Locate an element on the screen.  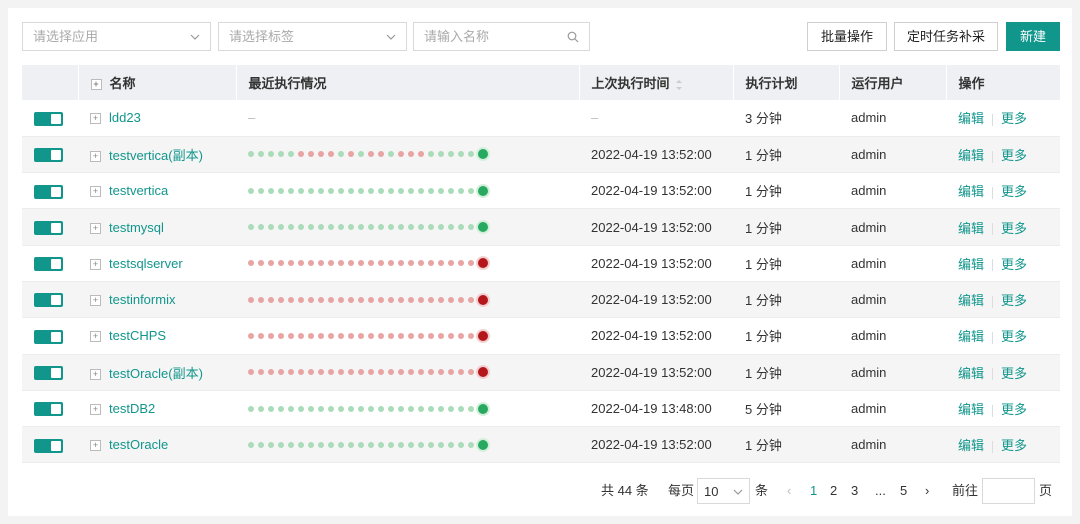
page-1: 1 is located at coordinates (813, 491).